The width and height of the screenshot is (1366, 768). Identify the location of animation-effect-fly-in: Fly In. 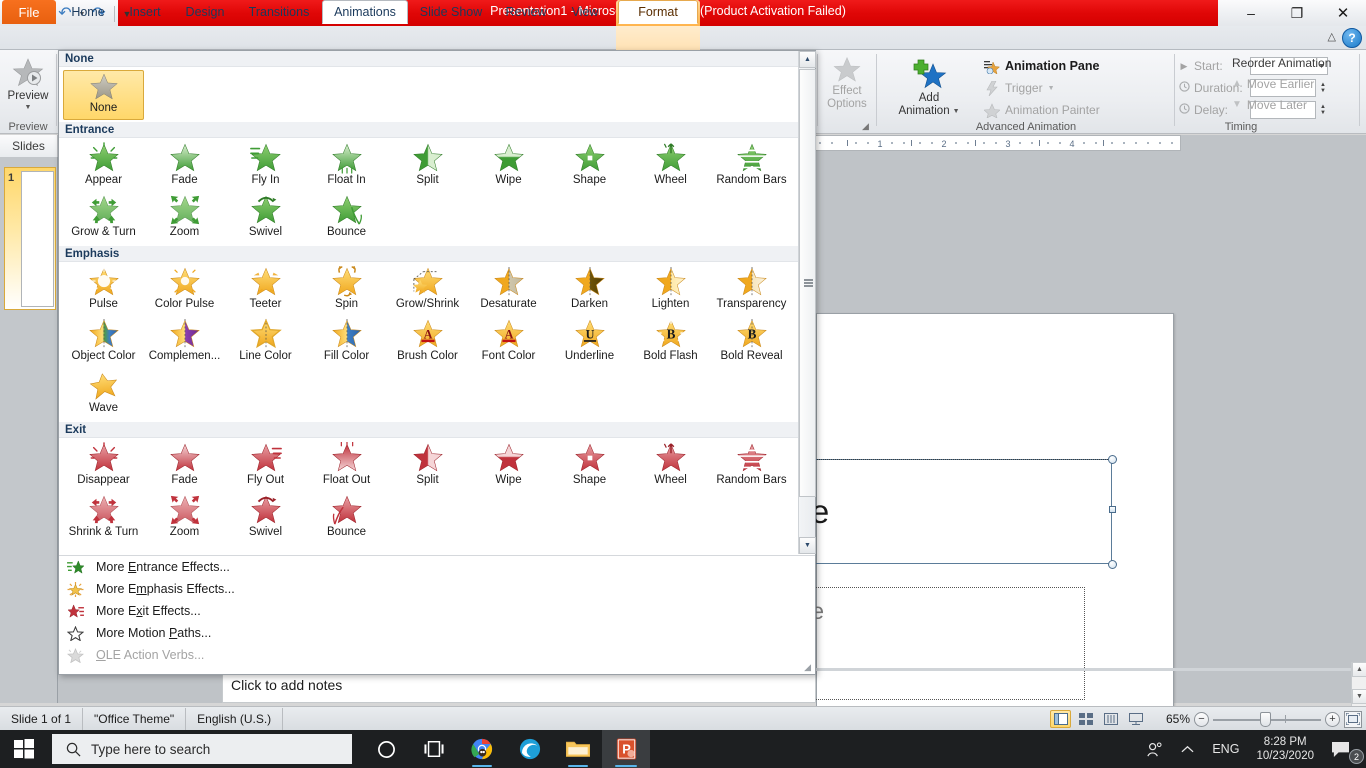
(265, 167).